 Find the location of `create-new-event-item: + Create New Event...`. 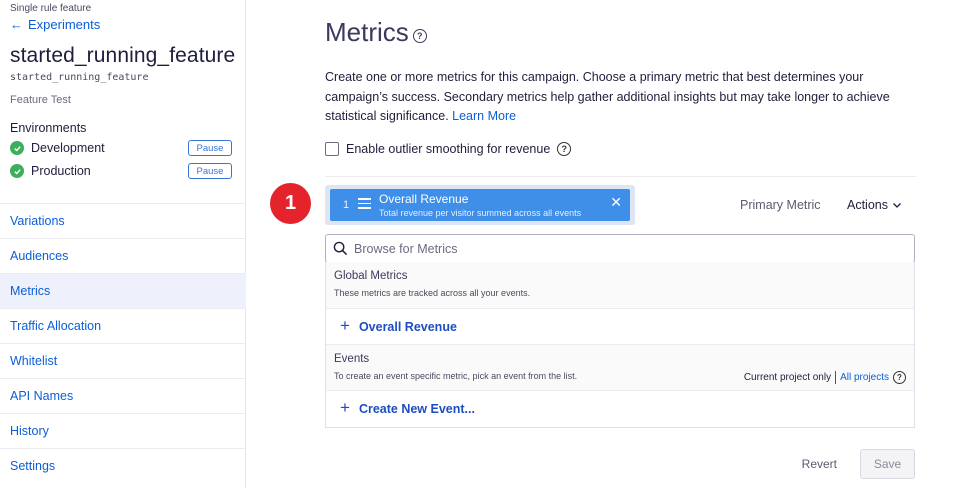

create-new-event-item: + Create New Event... is located at coordinates (620, 408).